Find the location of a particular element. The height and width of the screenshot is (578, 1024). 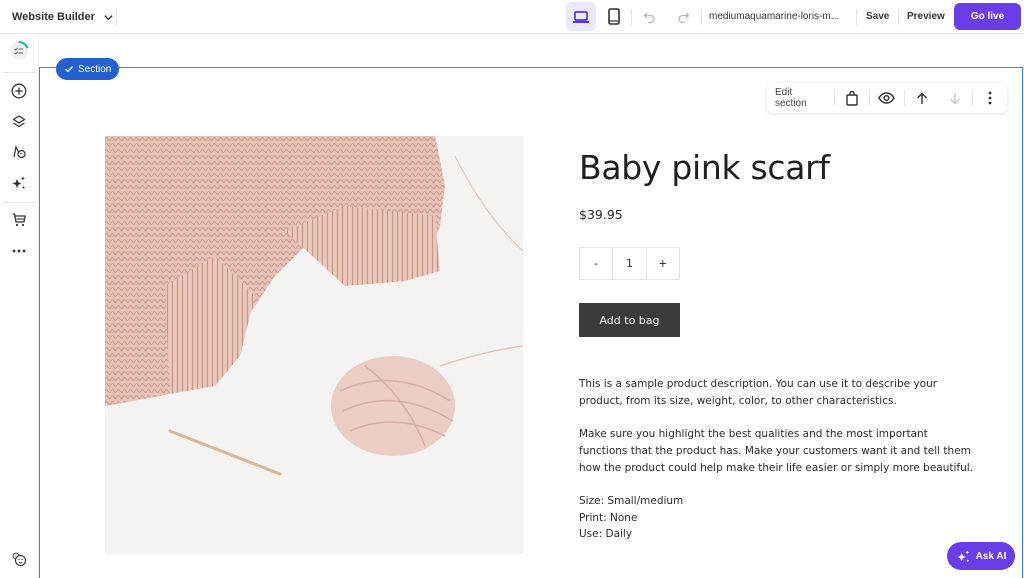

plus-circle-icon is located at coordinates (19, 91).